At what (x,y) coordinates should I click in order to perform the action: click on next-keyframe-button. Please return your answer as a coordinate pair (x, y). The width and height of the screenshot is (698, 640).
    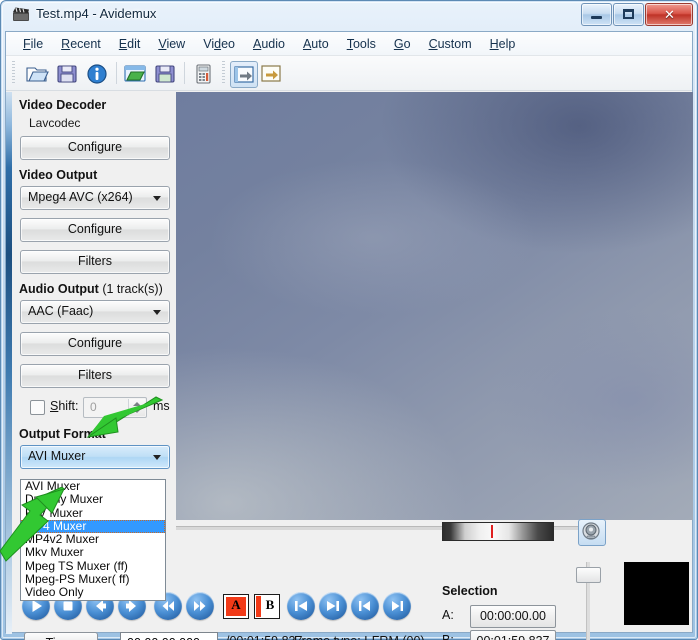
    Looking at the image, I should click on (397, 606).